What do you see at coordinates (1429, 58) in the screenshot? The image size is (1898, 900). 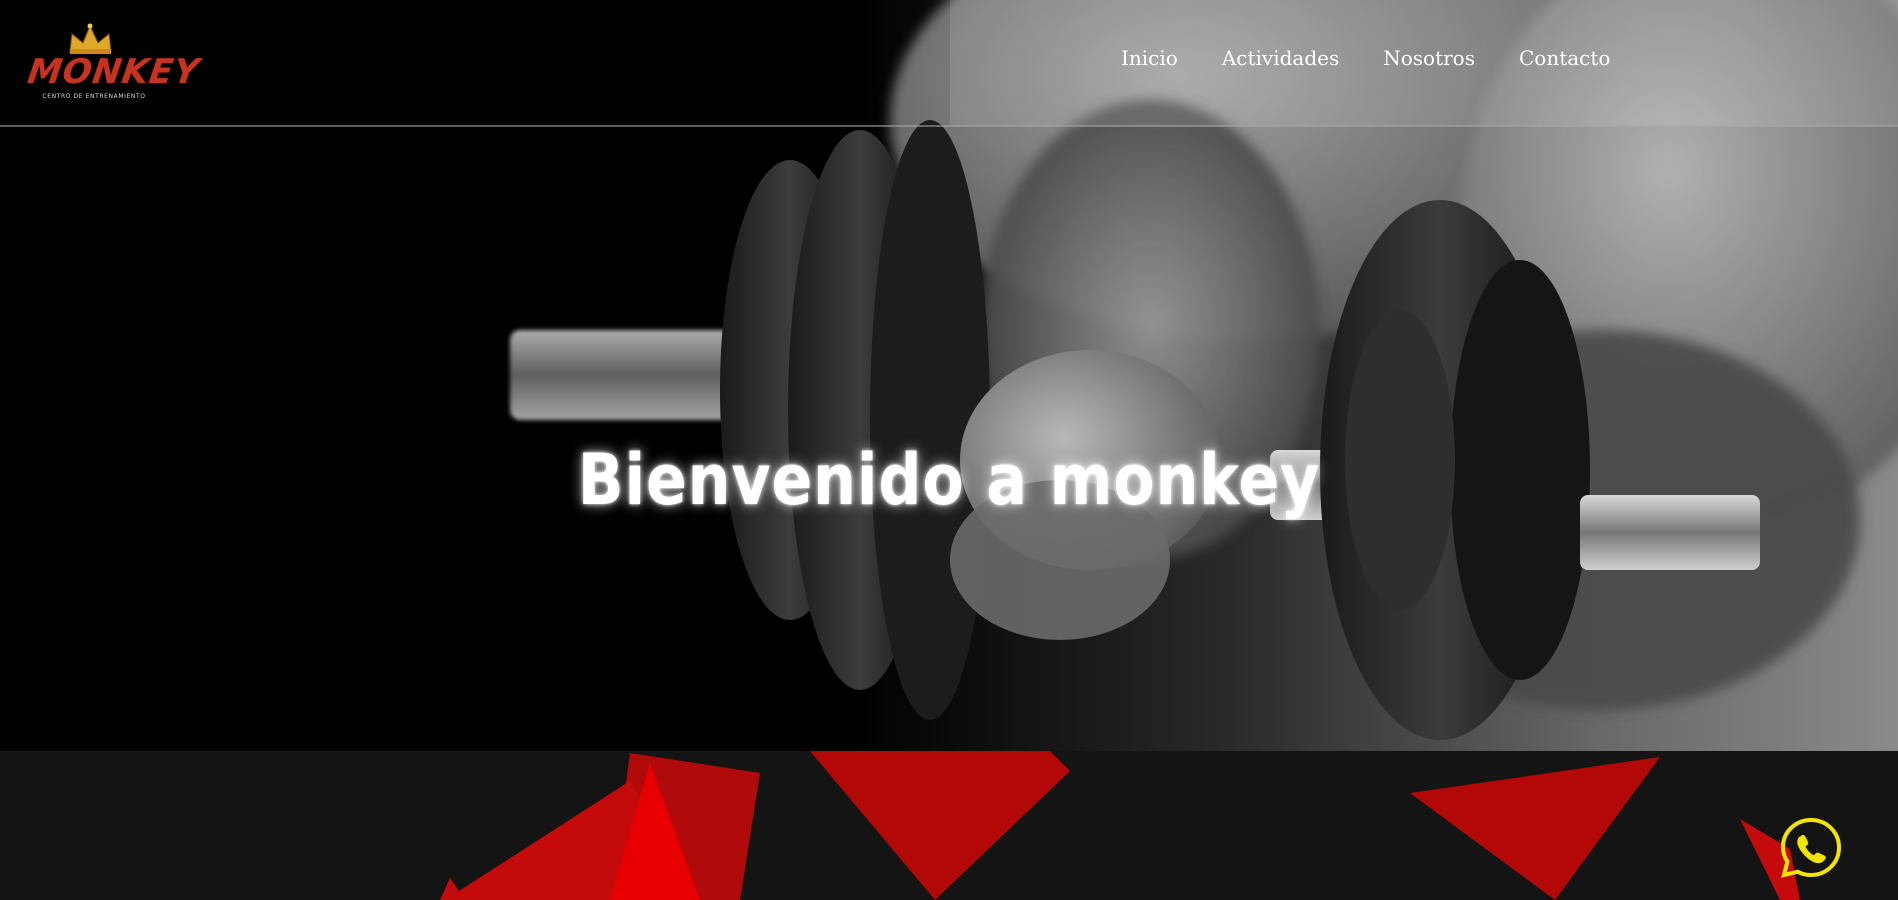 I see `nav-item-nosotros: Nosotros` at bounding box center [1429, 58].